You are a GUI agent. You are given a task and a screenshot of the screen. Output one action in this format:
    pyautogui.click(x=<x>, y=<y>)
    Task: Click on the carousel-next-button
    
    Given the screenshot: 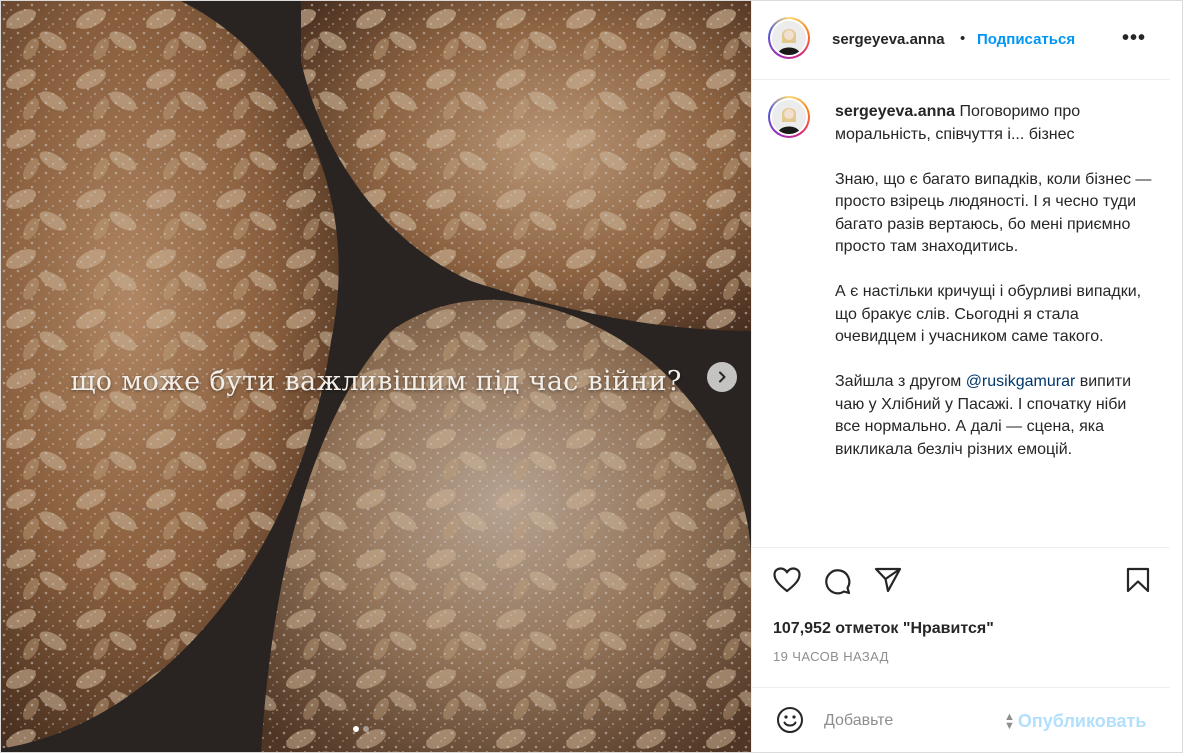 What is the action you would take?
    pyautogui.click(x=722, y=377)
    